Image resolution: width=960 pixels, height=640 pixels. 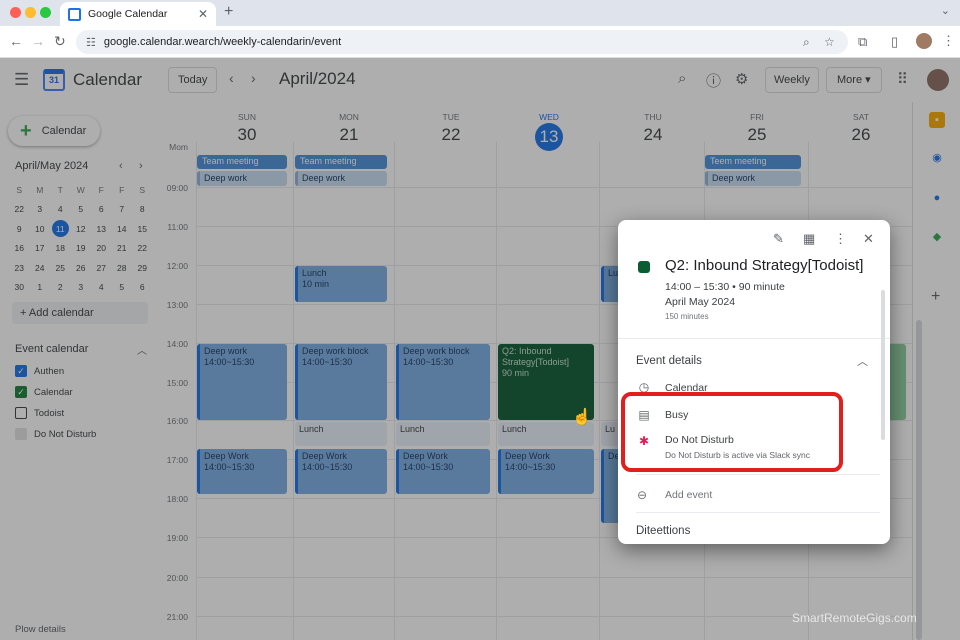 I want to click on sidebar-icon: ▯, so click(x=894, y=42).